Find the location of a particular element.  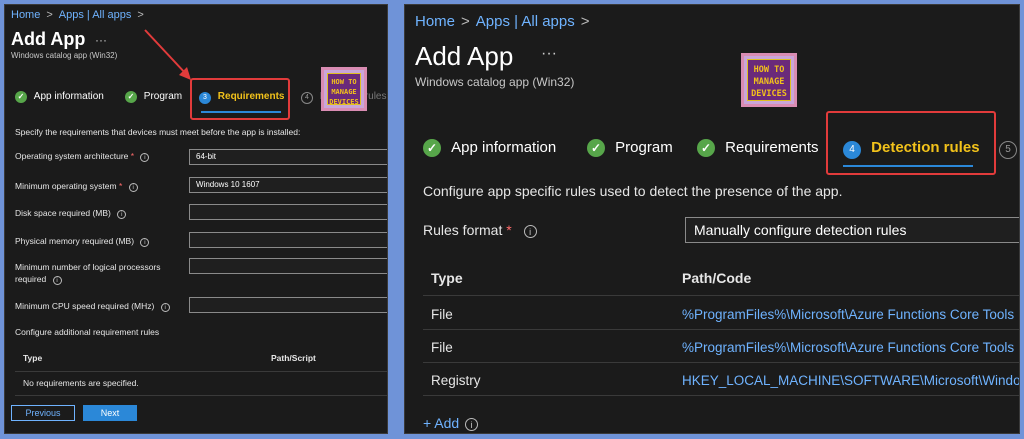

red-arrow-annotation is located at coordinates (167, 54).